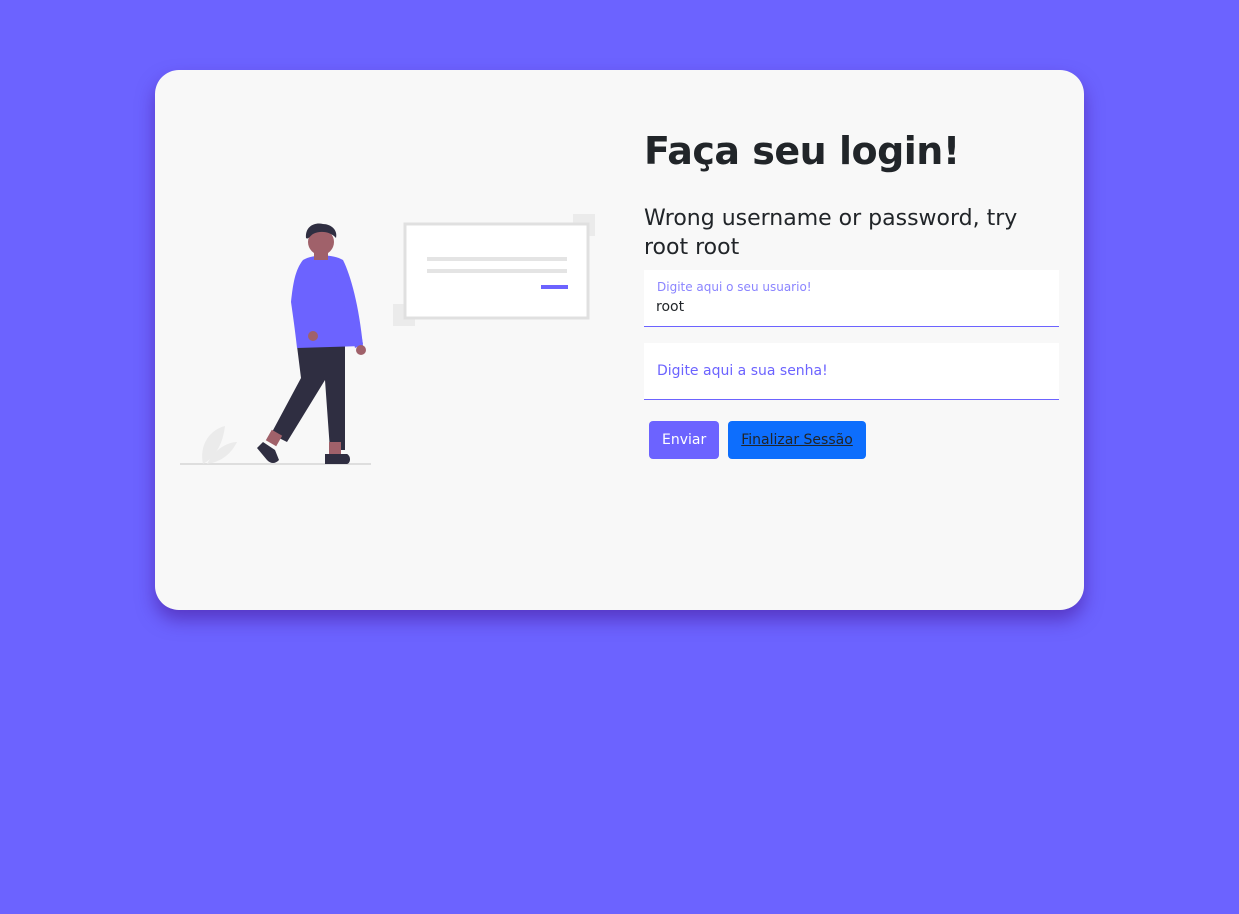  What do you see at coordinates (802, 151) in the screenshot?
I see `page-title: Faça seu login!` at bounding box center [802, 151].